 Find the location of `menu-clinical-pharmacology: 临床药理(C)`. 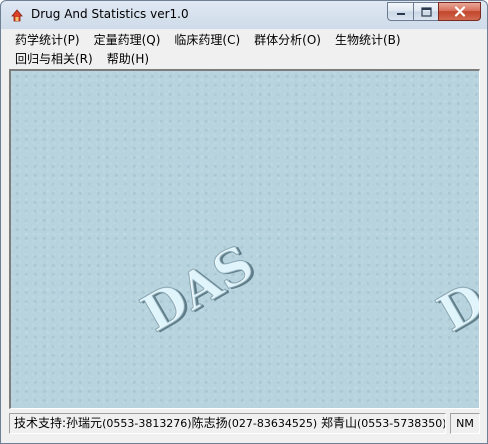

menu-clinical-pharmacology: 临床药理(C) is located at coordinates (207, 40).